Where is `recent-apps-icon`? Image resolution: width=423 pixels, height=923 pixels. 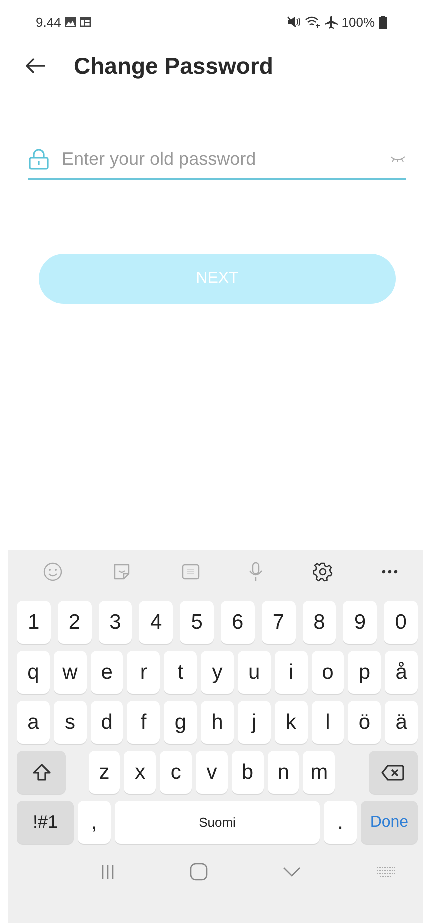 recent-apps-icon is located at coordinates (108, 872).